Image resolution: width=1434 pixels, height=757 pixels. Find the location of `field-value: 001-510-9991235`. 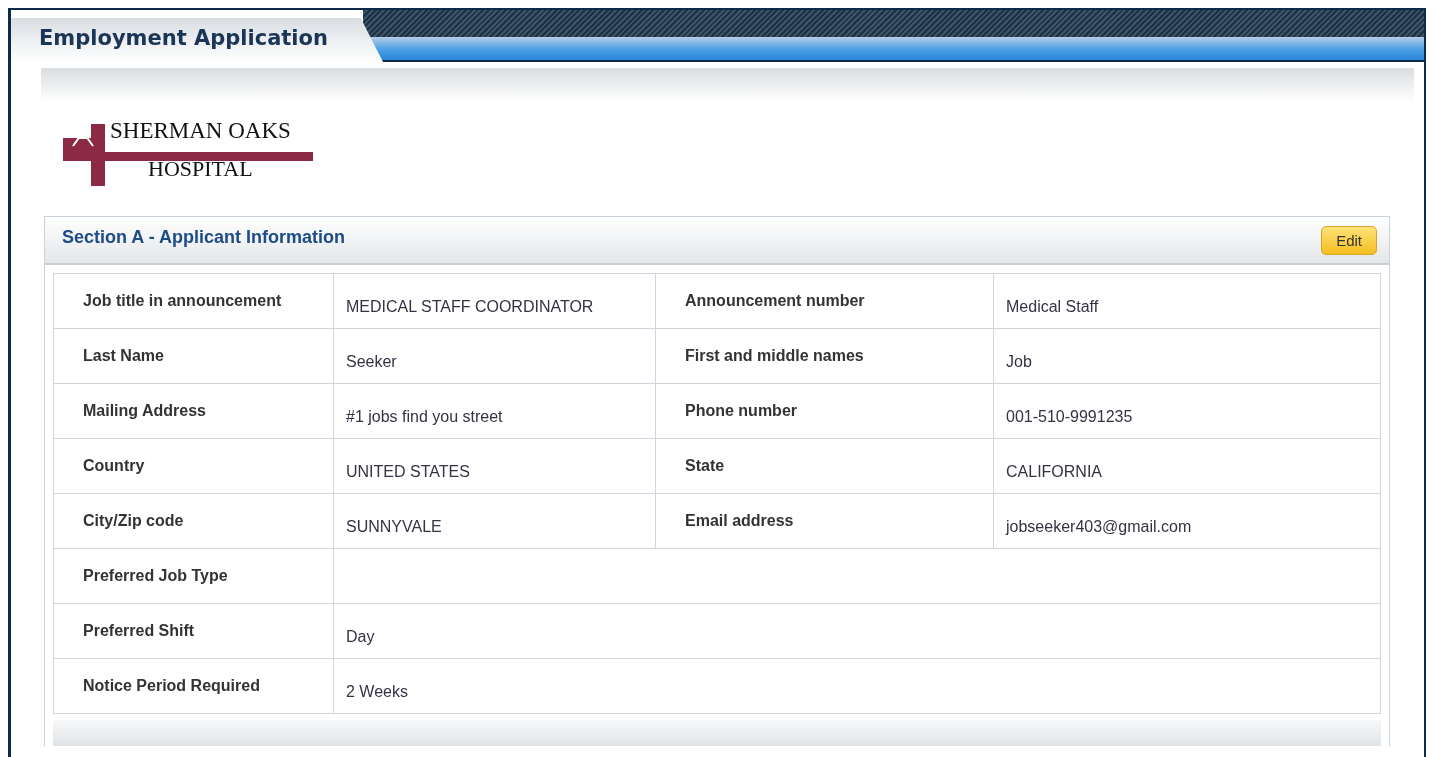

field-value: 001-510-9991235 is located at coordinates (1187, 411).